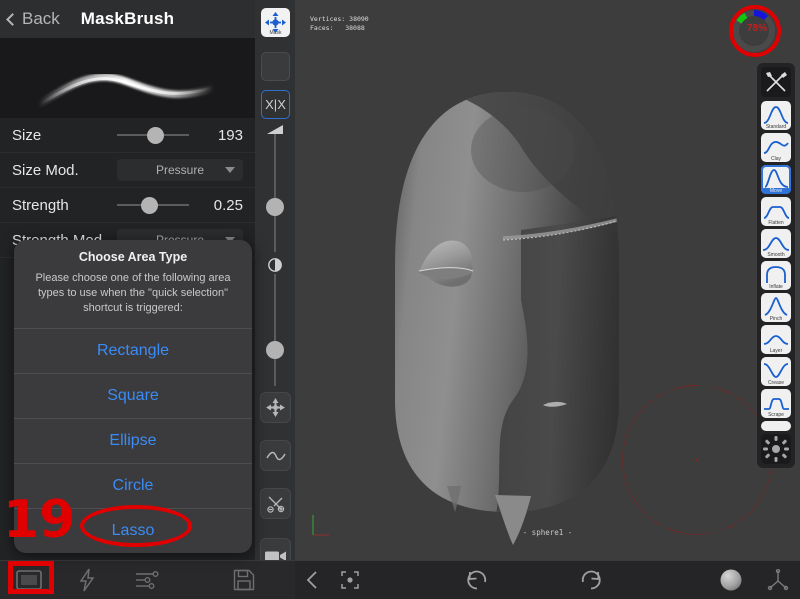 This screenshot has width=800, height=599. I want to click on property-row-strength: Strength 0.25, so click(127, 205).